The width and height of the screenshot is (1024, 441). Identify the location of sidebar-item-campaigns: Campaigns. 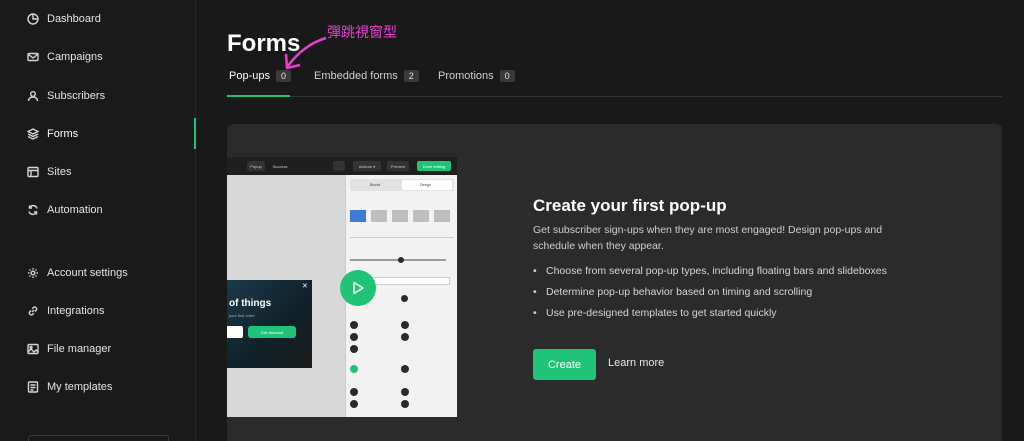
(98, 57).